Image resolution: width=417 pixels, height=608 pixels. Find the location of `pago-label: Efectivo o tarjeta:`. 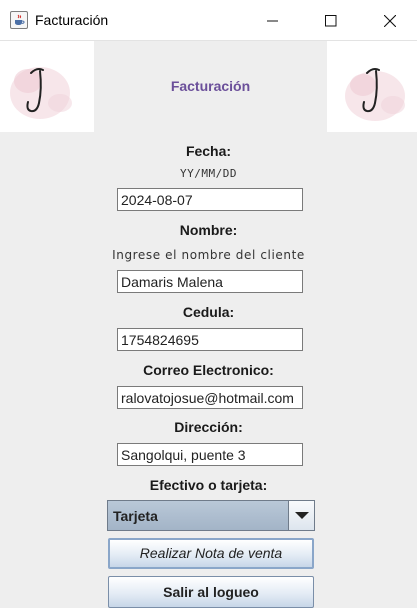

pago-label: Efectivo o tarjeta: is located at coordinates (208, 485).